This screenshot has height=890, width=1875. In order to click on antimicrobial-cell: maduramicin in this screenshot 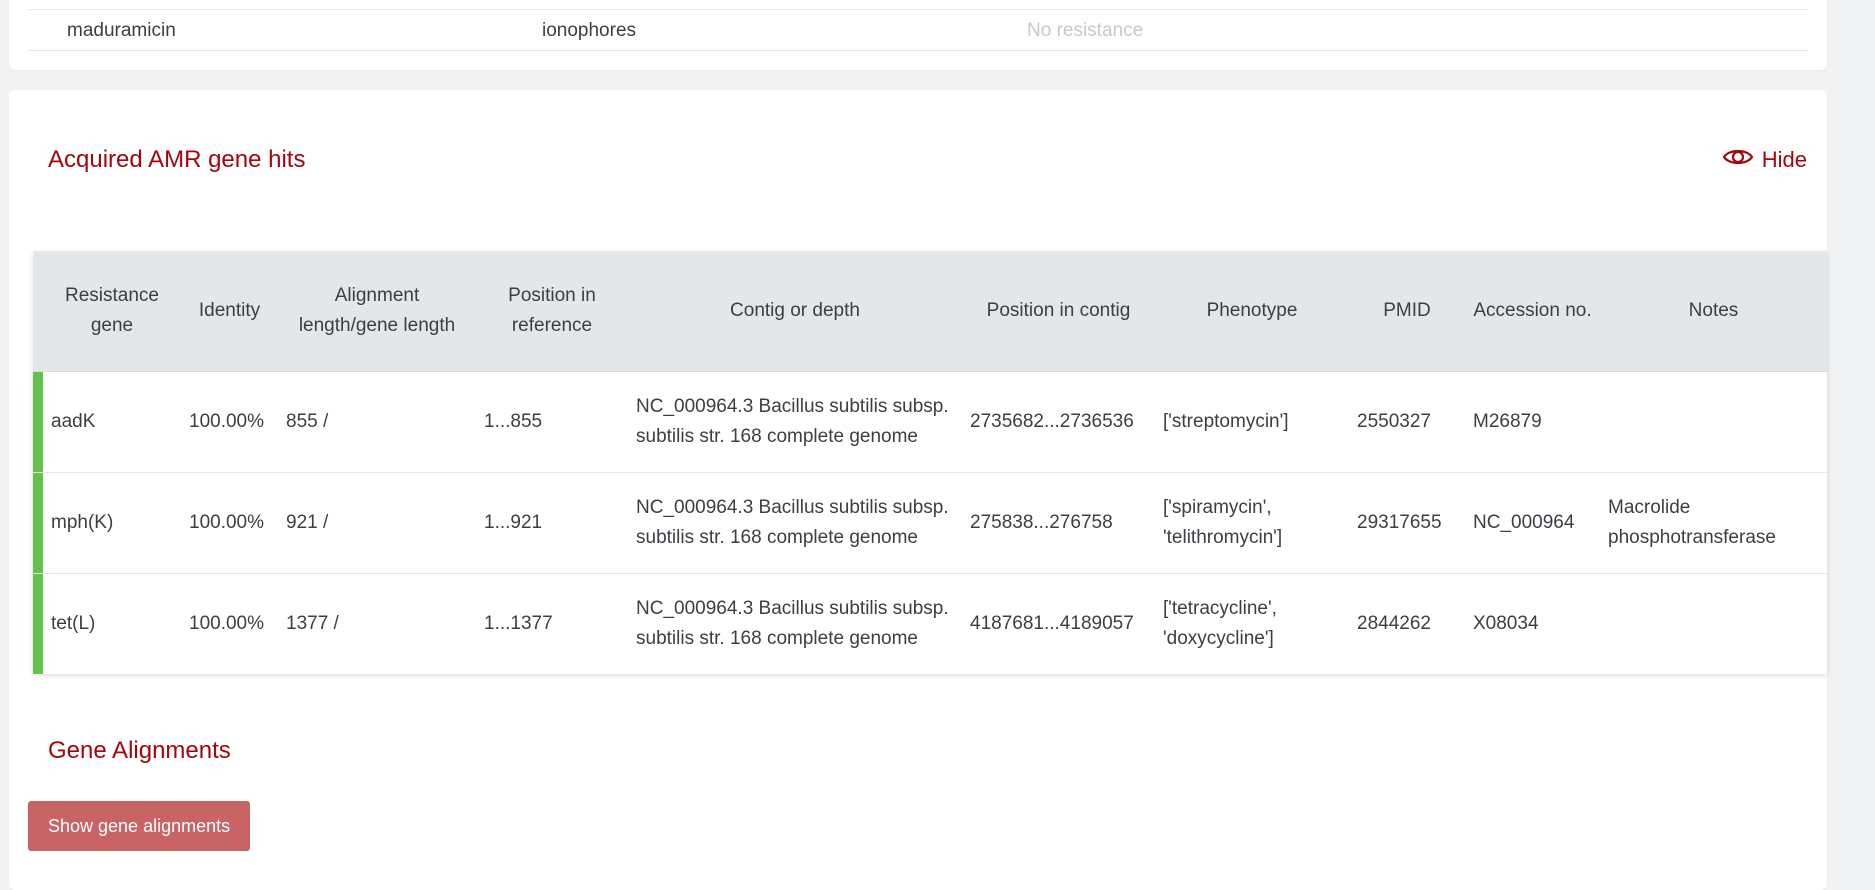, I will do `click(121, 30)`.